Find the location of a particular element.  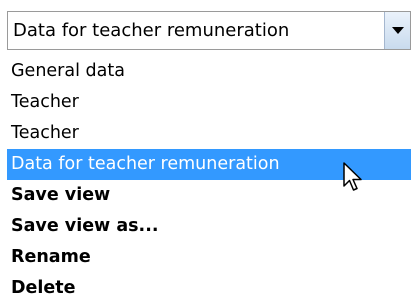

dropdown-arrow-button is located at coordinates (397, 30).